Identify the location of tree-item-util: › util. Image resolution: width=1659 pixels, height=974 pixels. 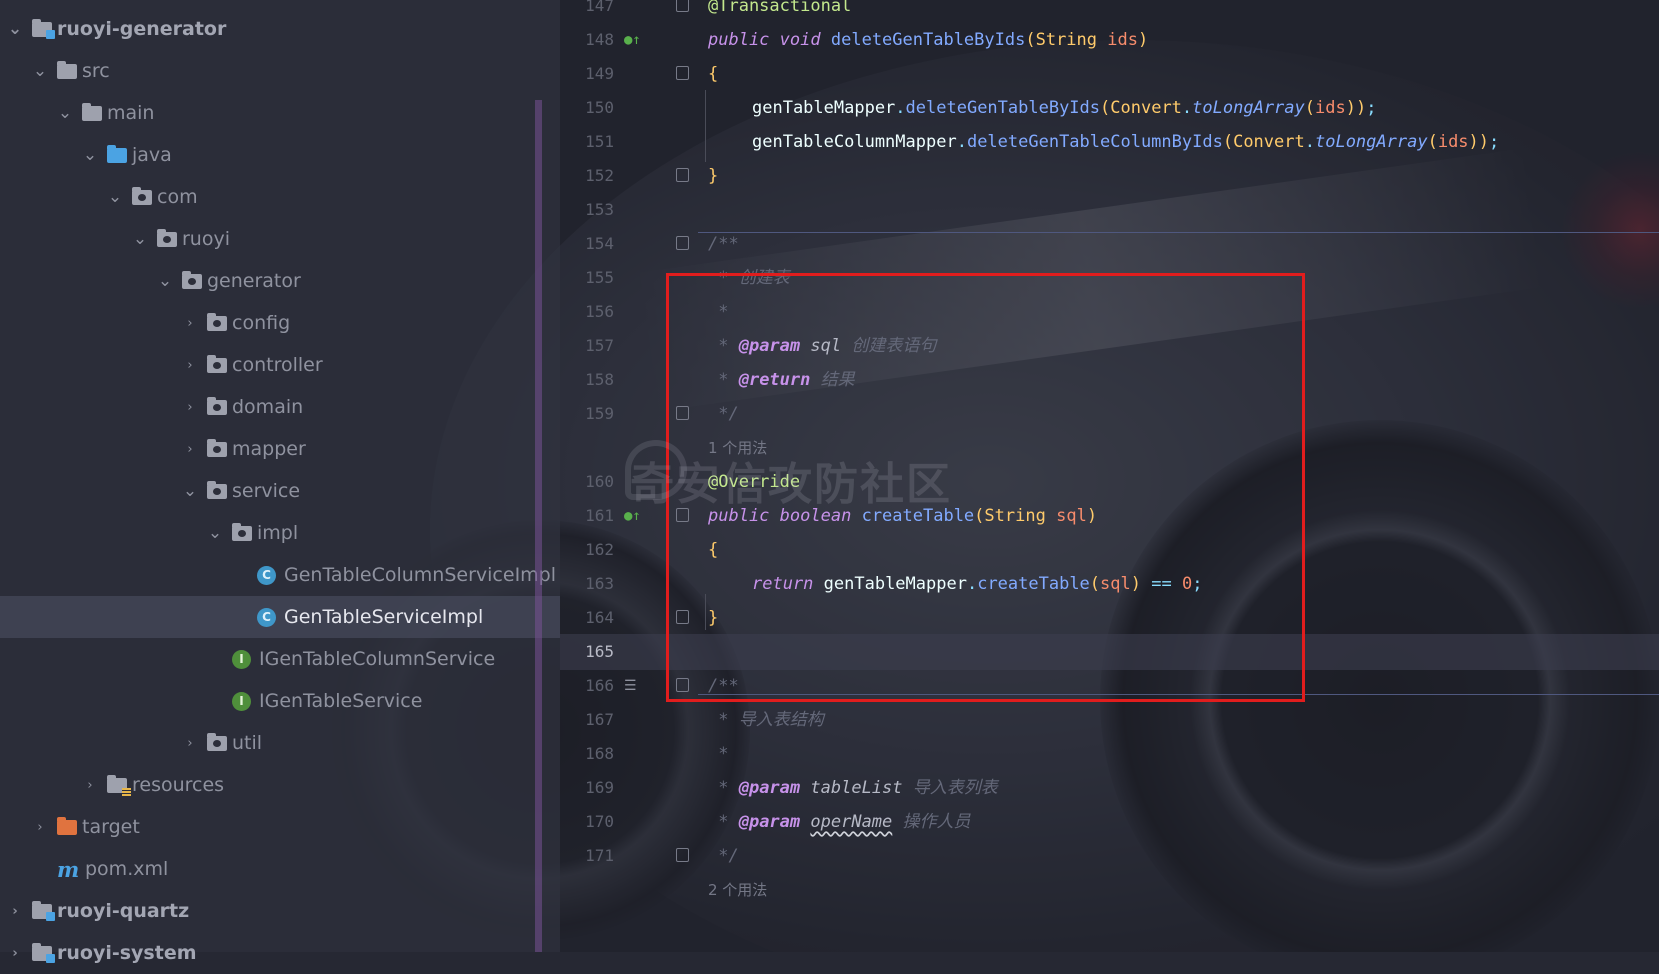
(280, 743).